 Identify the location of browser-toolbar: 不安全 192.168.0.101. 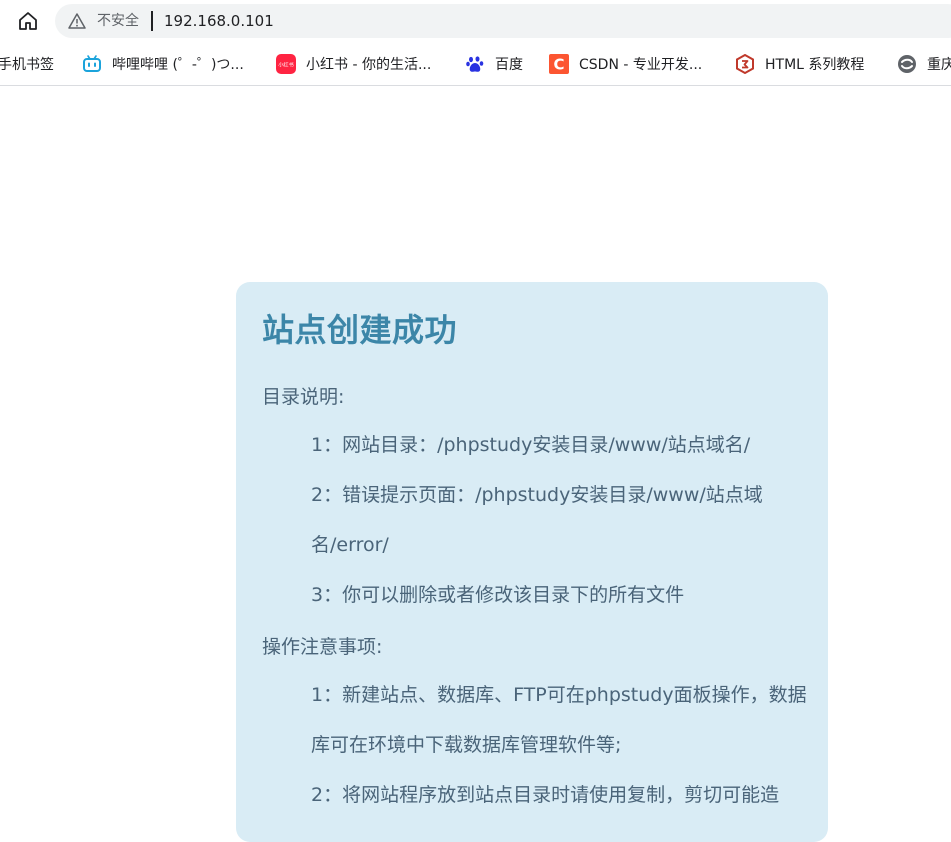
(475, 21).